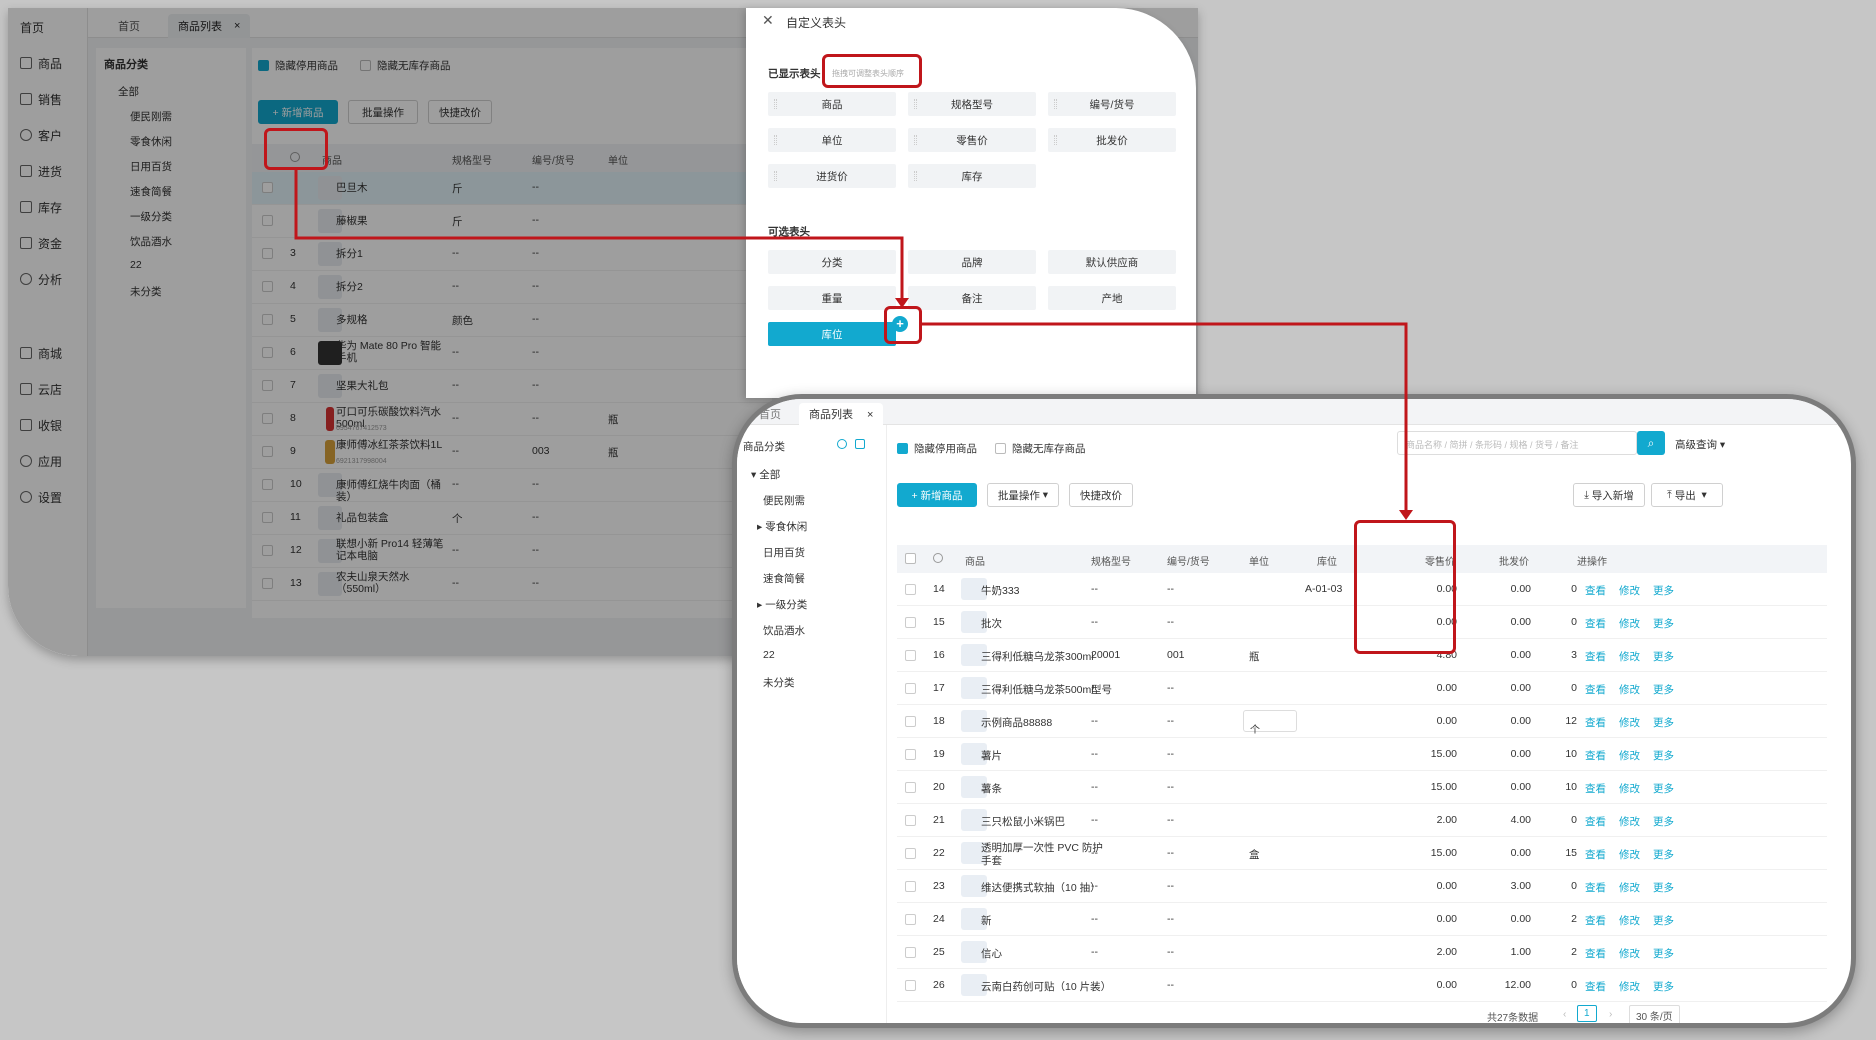 This screenshot has height=1040, width=1876. I want to click on table-row: 26 云南白药创可贴（10 片装） -- -- 0.00 12.00 0 查看 修改 更多, so click(1362, 985).